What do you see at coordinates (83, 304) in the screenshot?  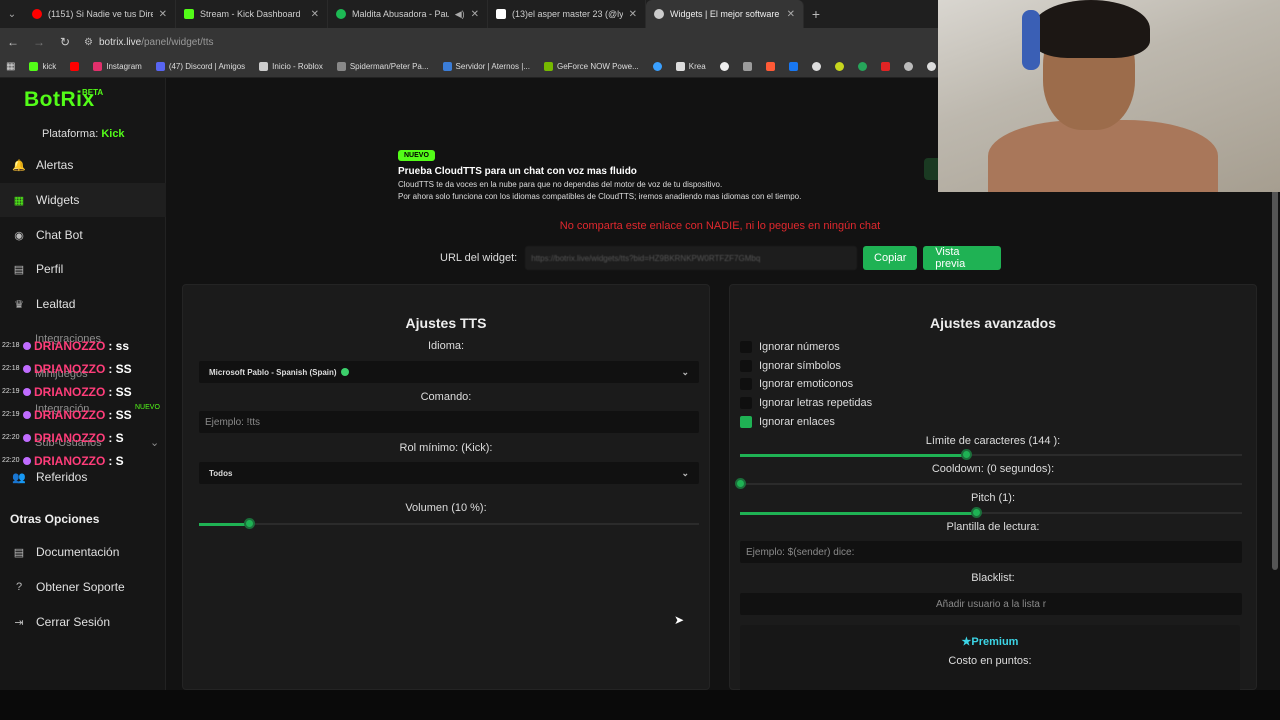 I see `sidebar-item-lealtad: ♛ Lealtad` at bounding box center [83, 304].